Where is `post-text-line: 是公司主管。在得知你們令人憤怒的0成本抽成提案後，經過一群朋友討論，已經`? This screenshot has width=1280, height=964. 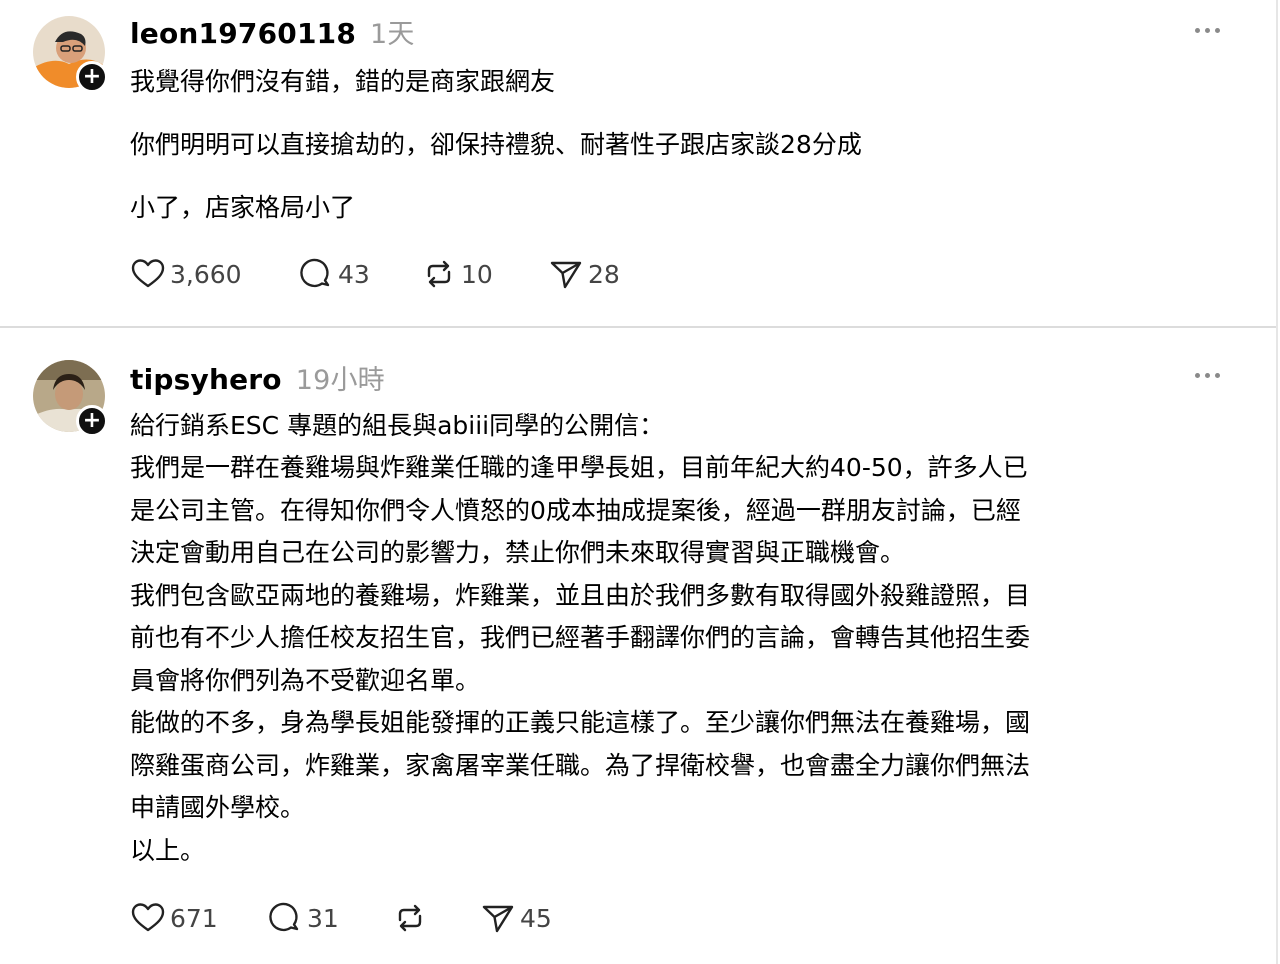 post-text-line: 是公司主管。在得知你們令人憤怒的0成本抽成提案後，經過一群朋友討論，已經 is located at coordinates (575, 510).